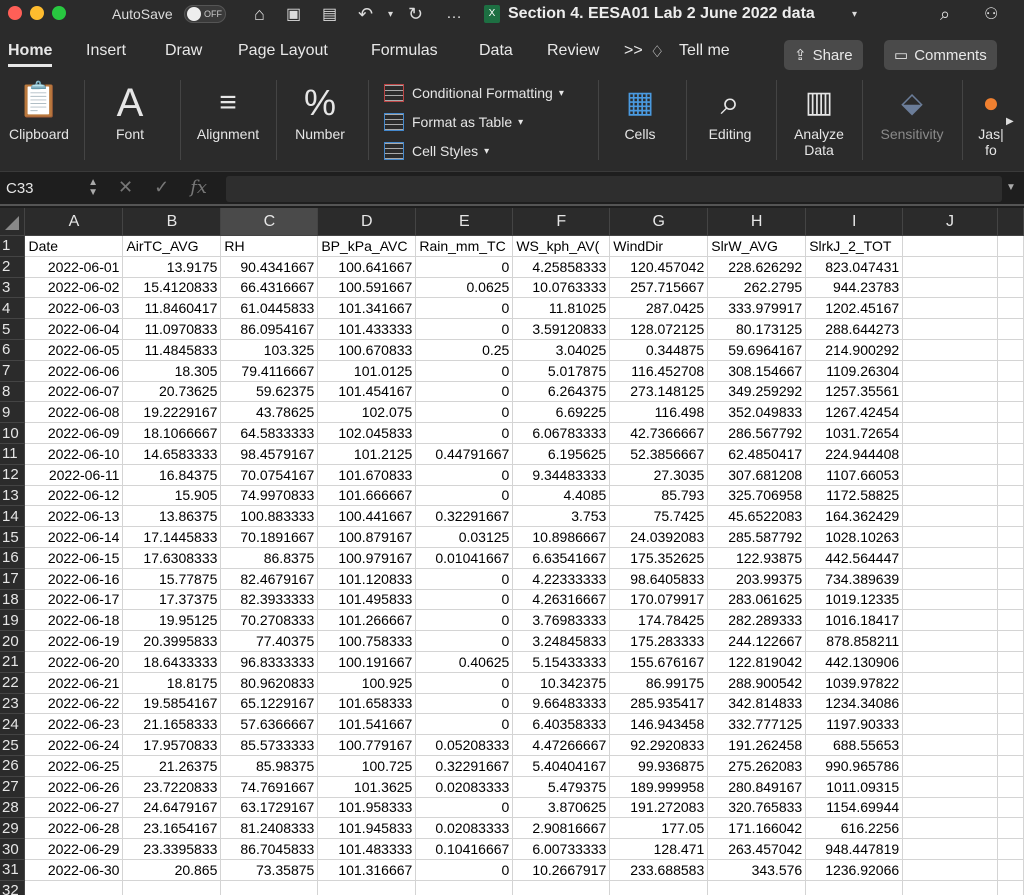 The height and width of the screenshot is (895, 1024). I want to click on cell: 4.25858333, so click(561, 267).